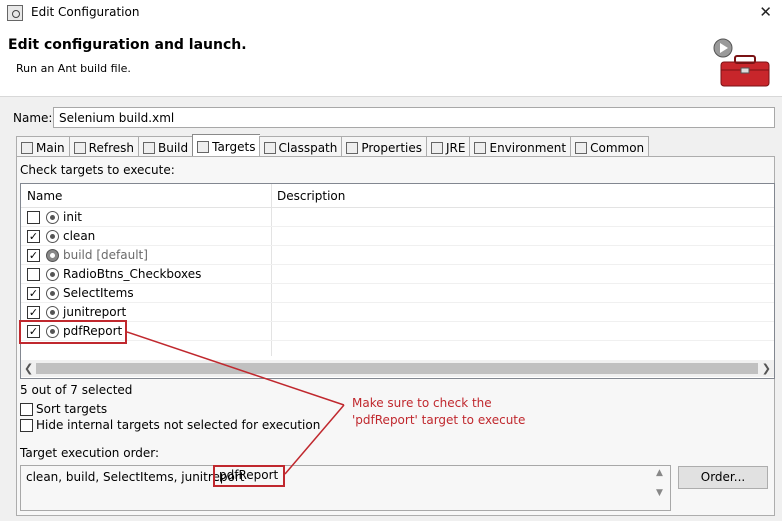 This screenshot has height=521, width=782. Describe the element at coordinates (234, 146) in the screenshot. I see `tab-label: Targets` at that location.